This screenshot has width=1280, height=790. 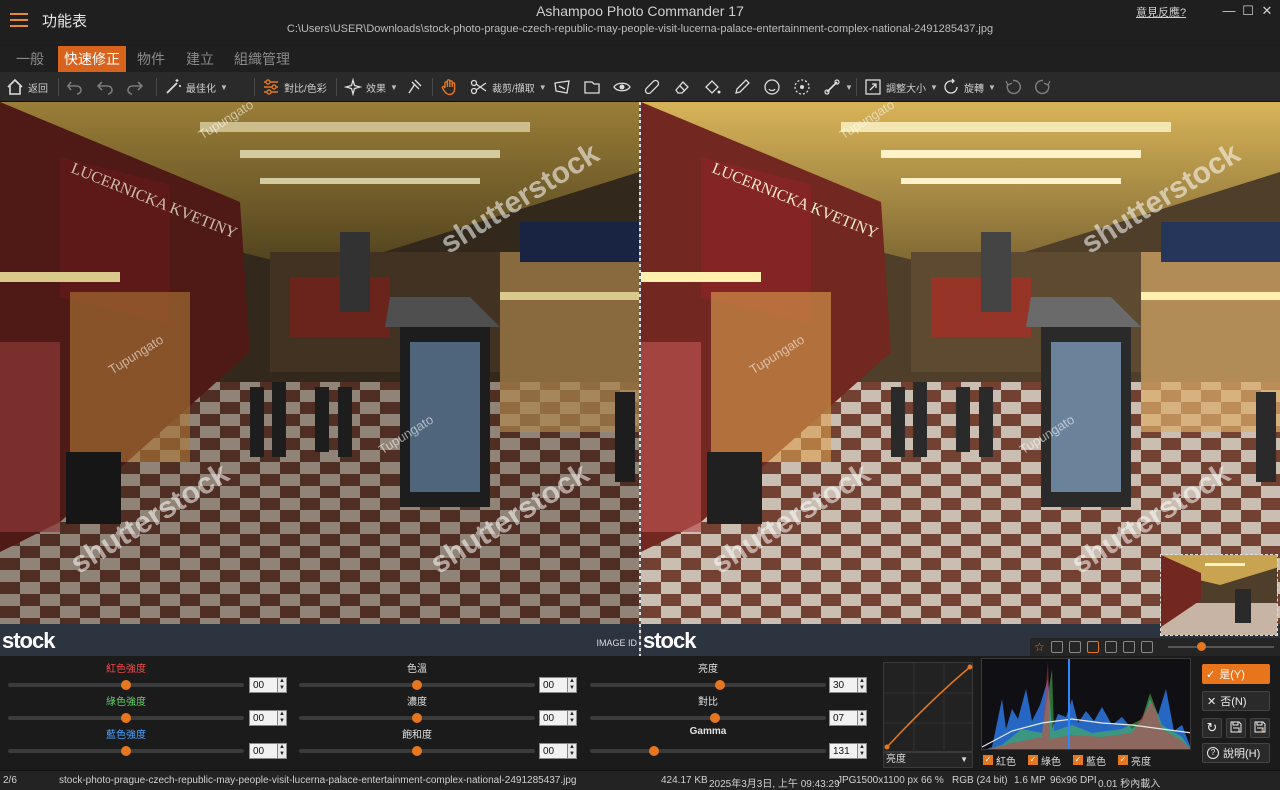 I want to click on histogram-luma-checkbox: ✓ 亮度, so click(x=1134, y=760).